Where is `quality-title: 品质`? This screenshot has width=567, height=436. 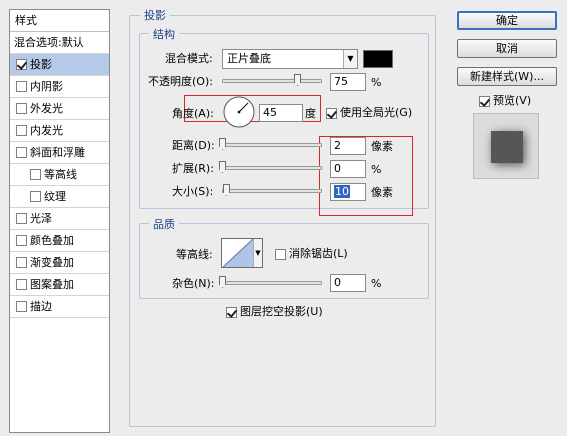
quality-title: 品质 is located at coordinates (164, 224).